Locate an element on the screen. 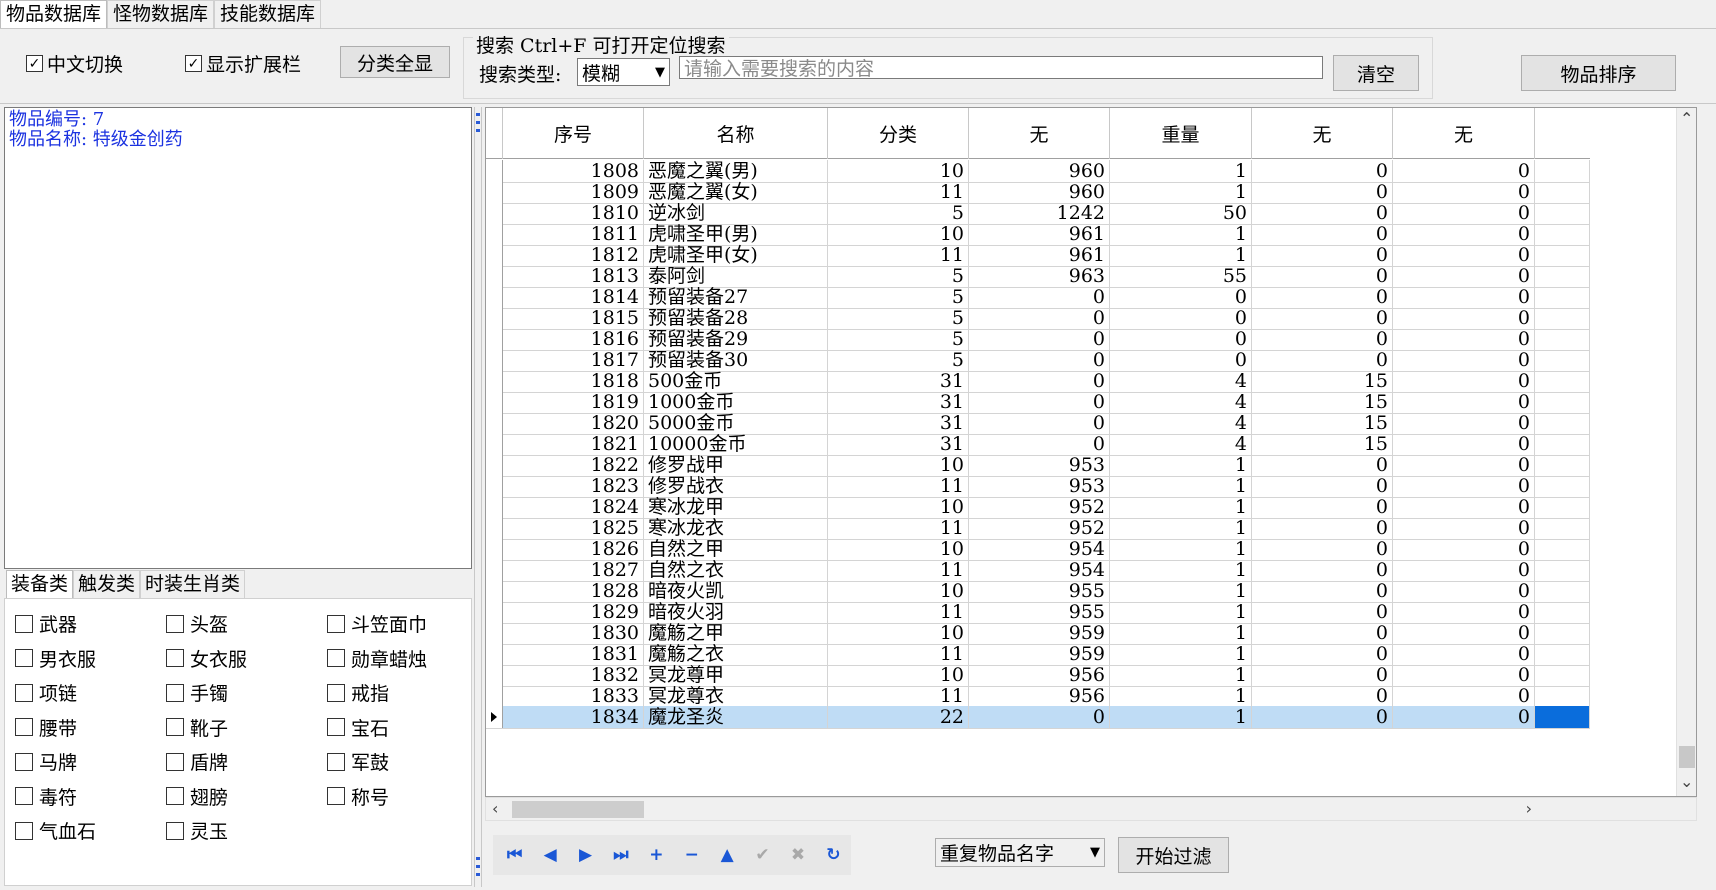  table-cell: 1823 is located at coordinates (573, 486).